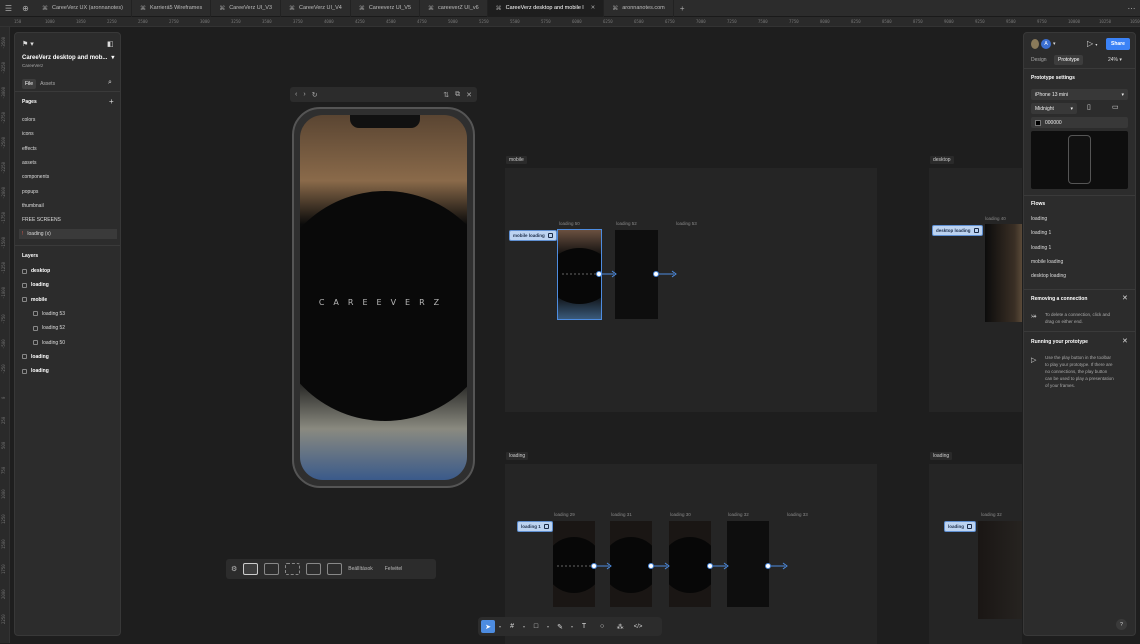  What do you see at coordinates (797, 514) in the screenshot?
I see `frame-label: loading 33` at bounding box center [797, 514].